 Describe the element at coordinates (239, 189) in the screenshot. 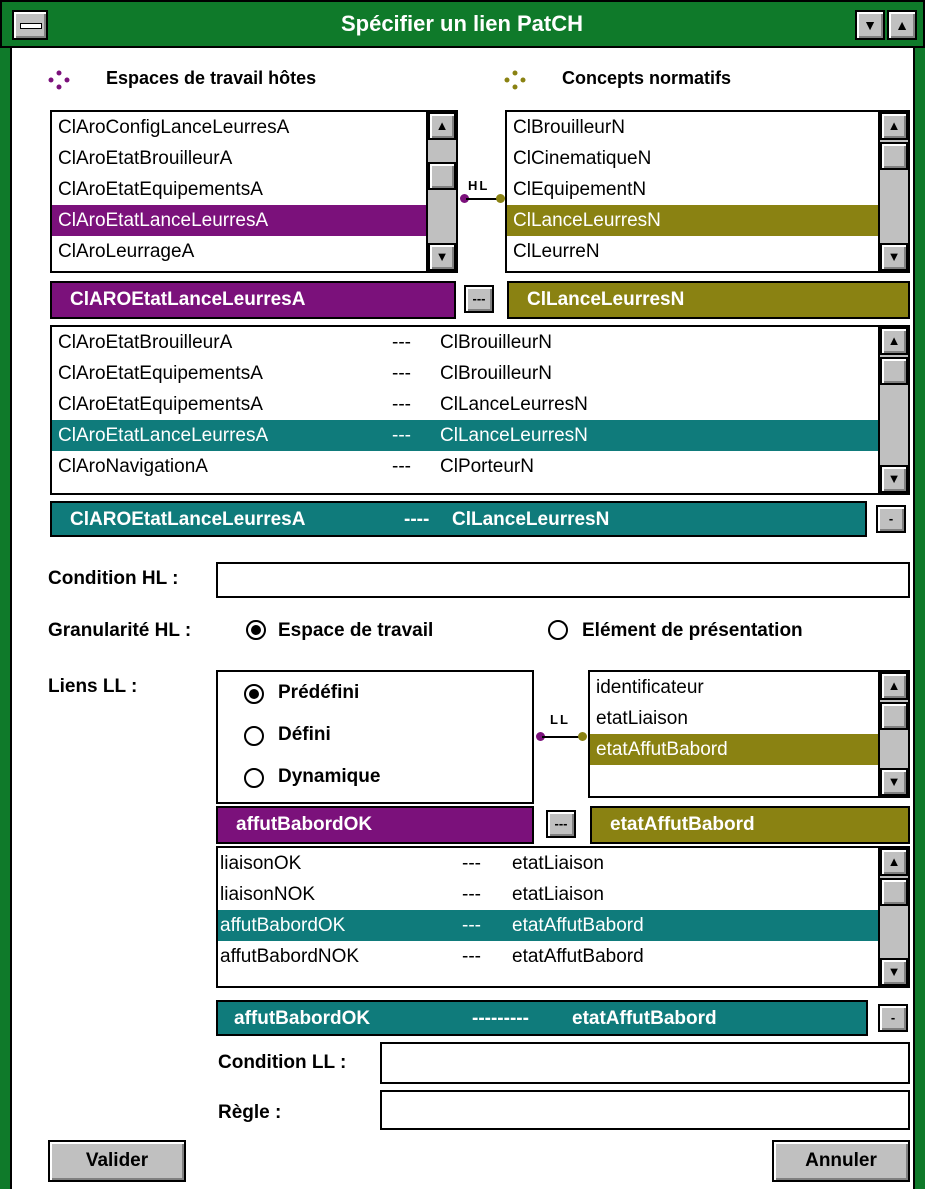

I see `list-item: ClAroEtatEquipementsA` at that location.